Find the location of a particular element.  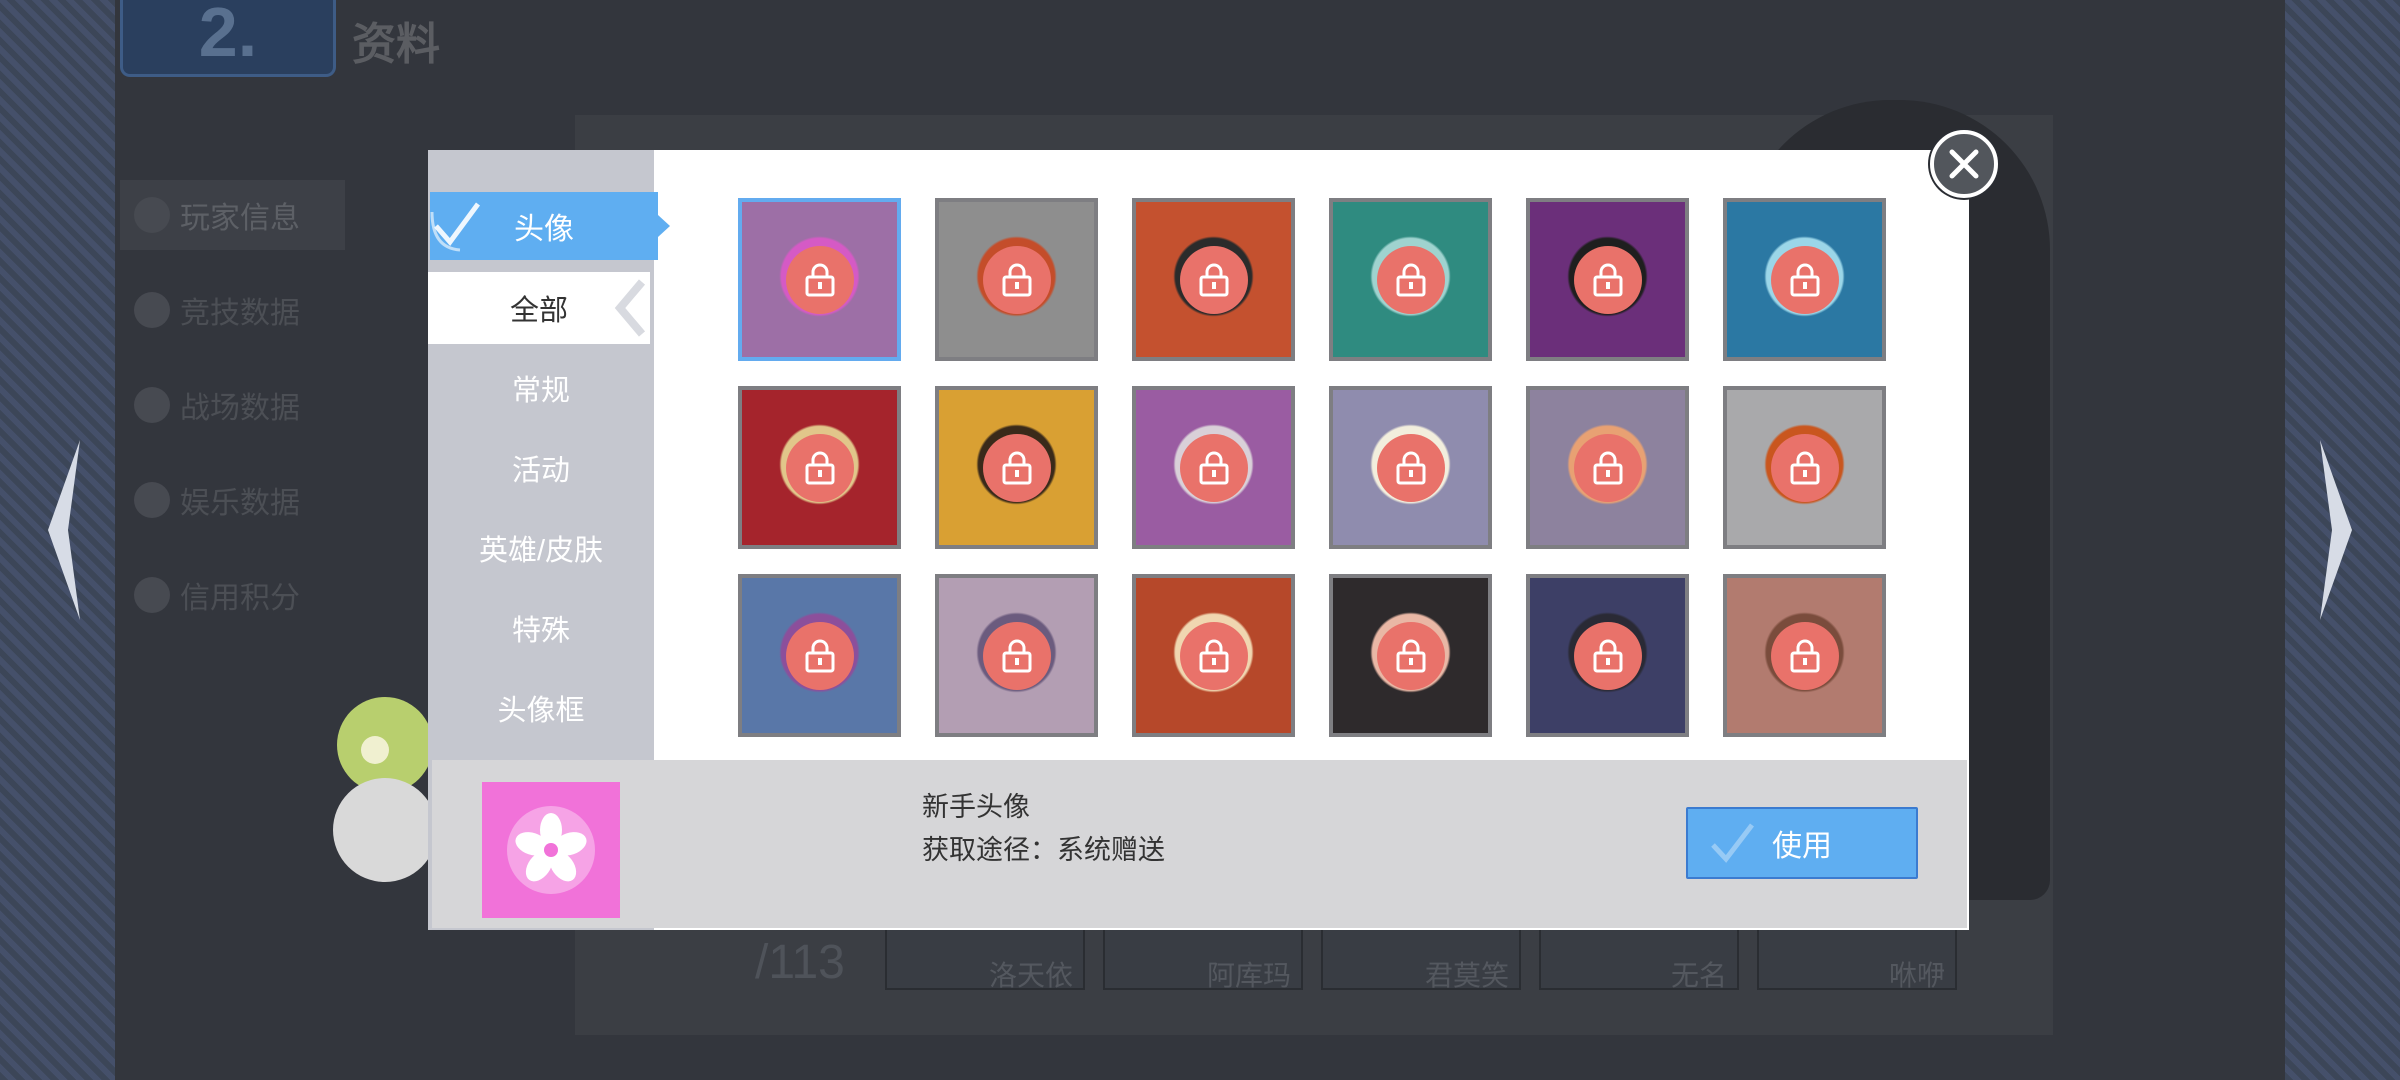

bg-nav-item-player-info: 玩家信息 is located at coordinates (232, 215).